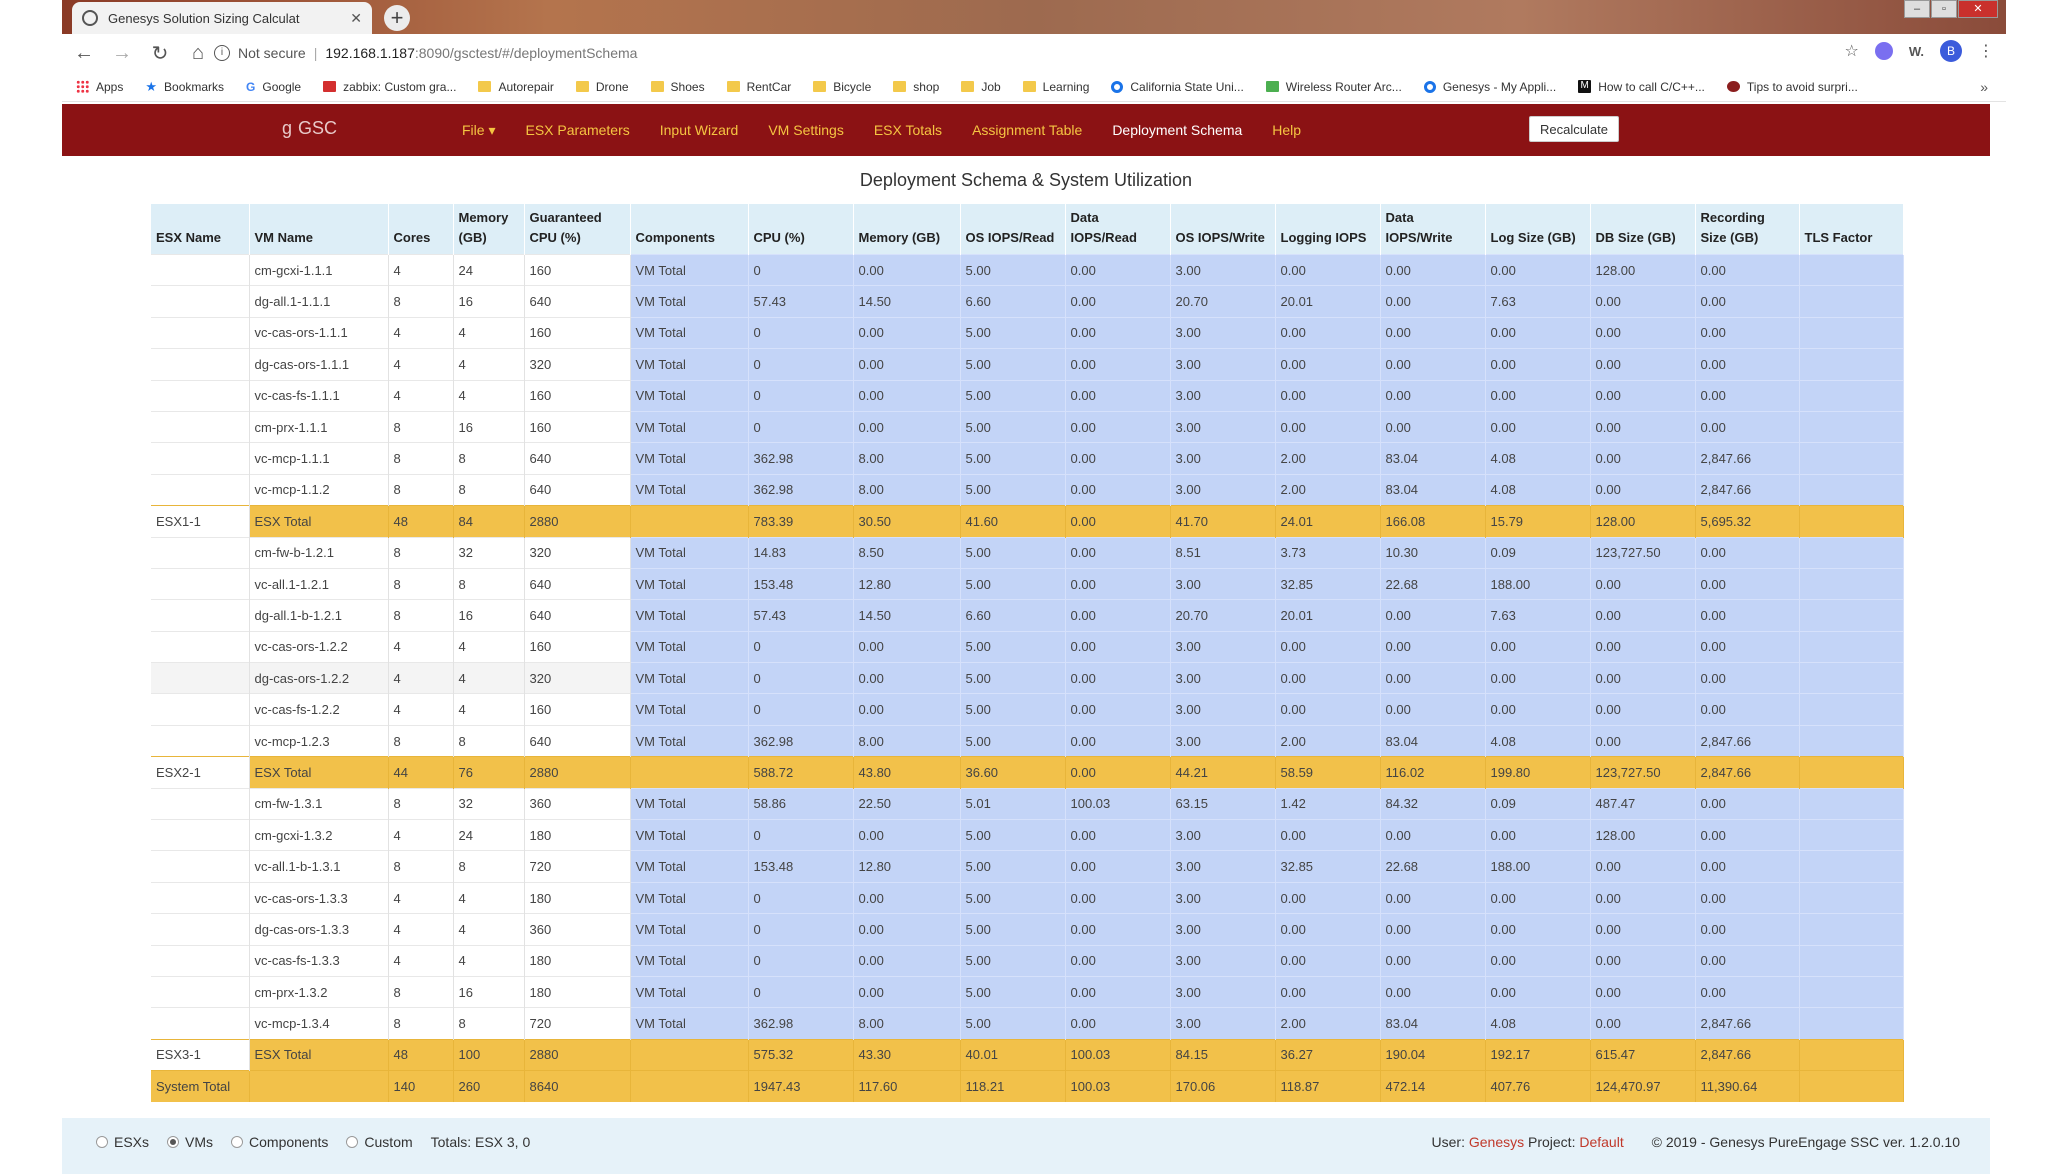  What do you see at coordinates (173, 1142) in the screenshot?
I see `radio-vms` at bounding box center [173, 1142].